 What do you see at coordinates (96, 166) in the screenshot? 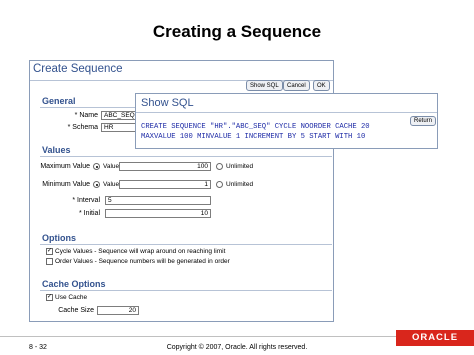
I see `max-value-radio` at bounding box center [96, 166].